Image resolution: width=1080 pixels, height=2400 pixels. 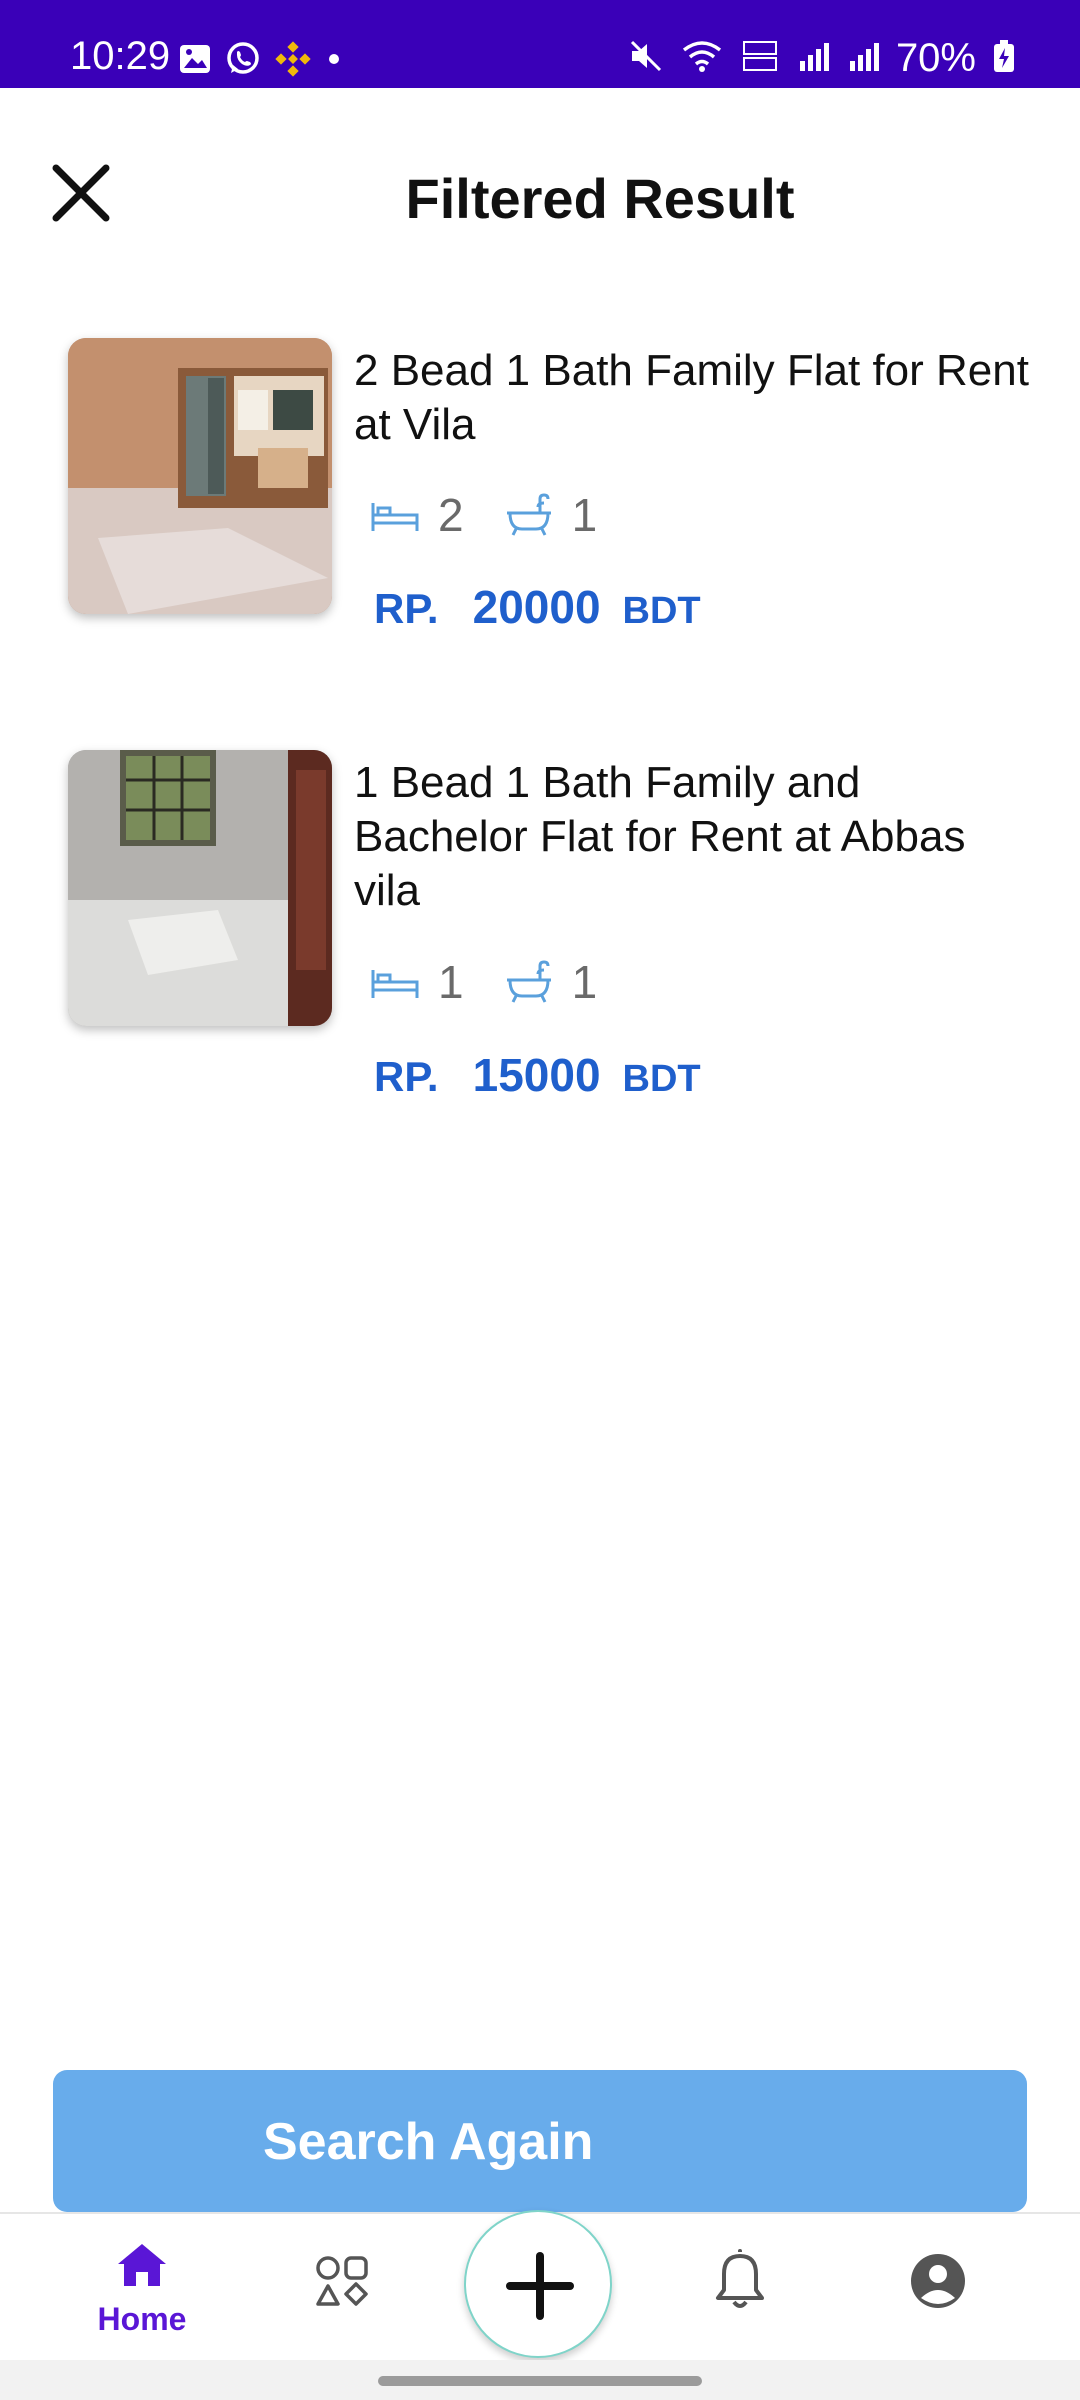 What do you see at coordinates (702, 58) in the screenshot?
I see `wifi-icon` at bounding box center [702, 58].